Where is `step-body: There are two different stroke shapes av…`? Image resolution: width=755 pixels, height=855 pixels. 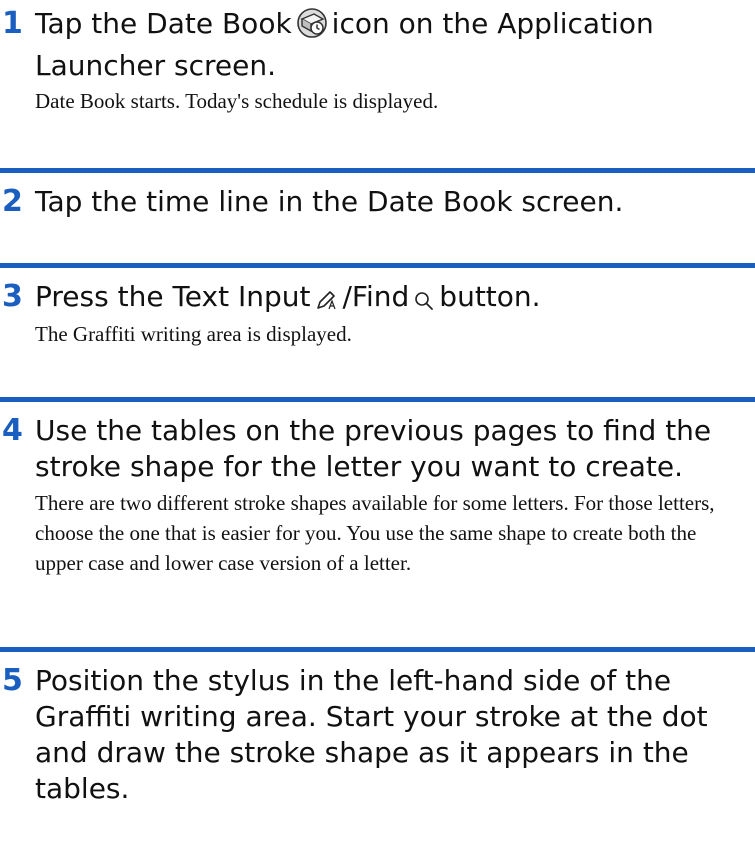 step-body: There are two different stroke shapes av… is located at coordinates (375, 533).